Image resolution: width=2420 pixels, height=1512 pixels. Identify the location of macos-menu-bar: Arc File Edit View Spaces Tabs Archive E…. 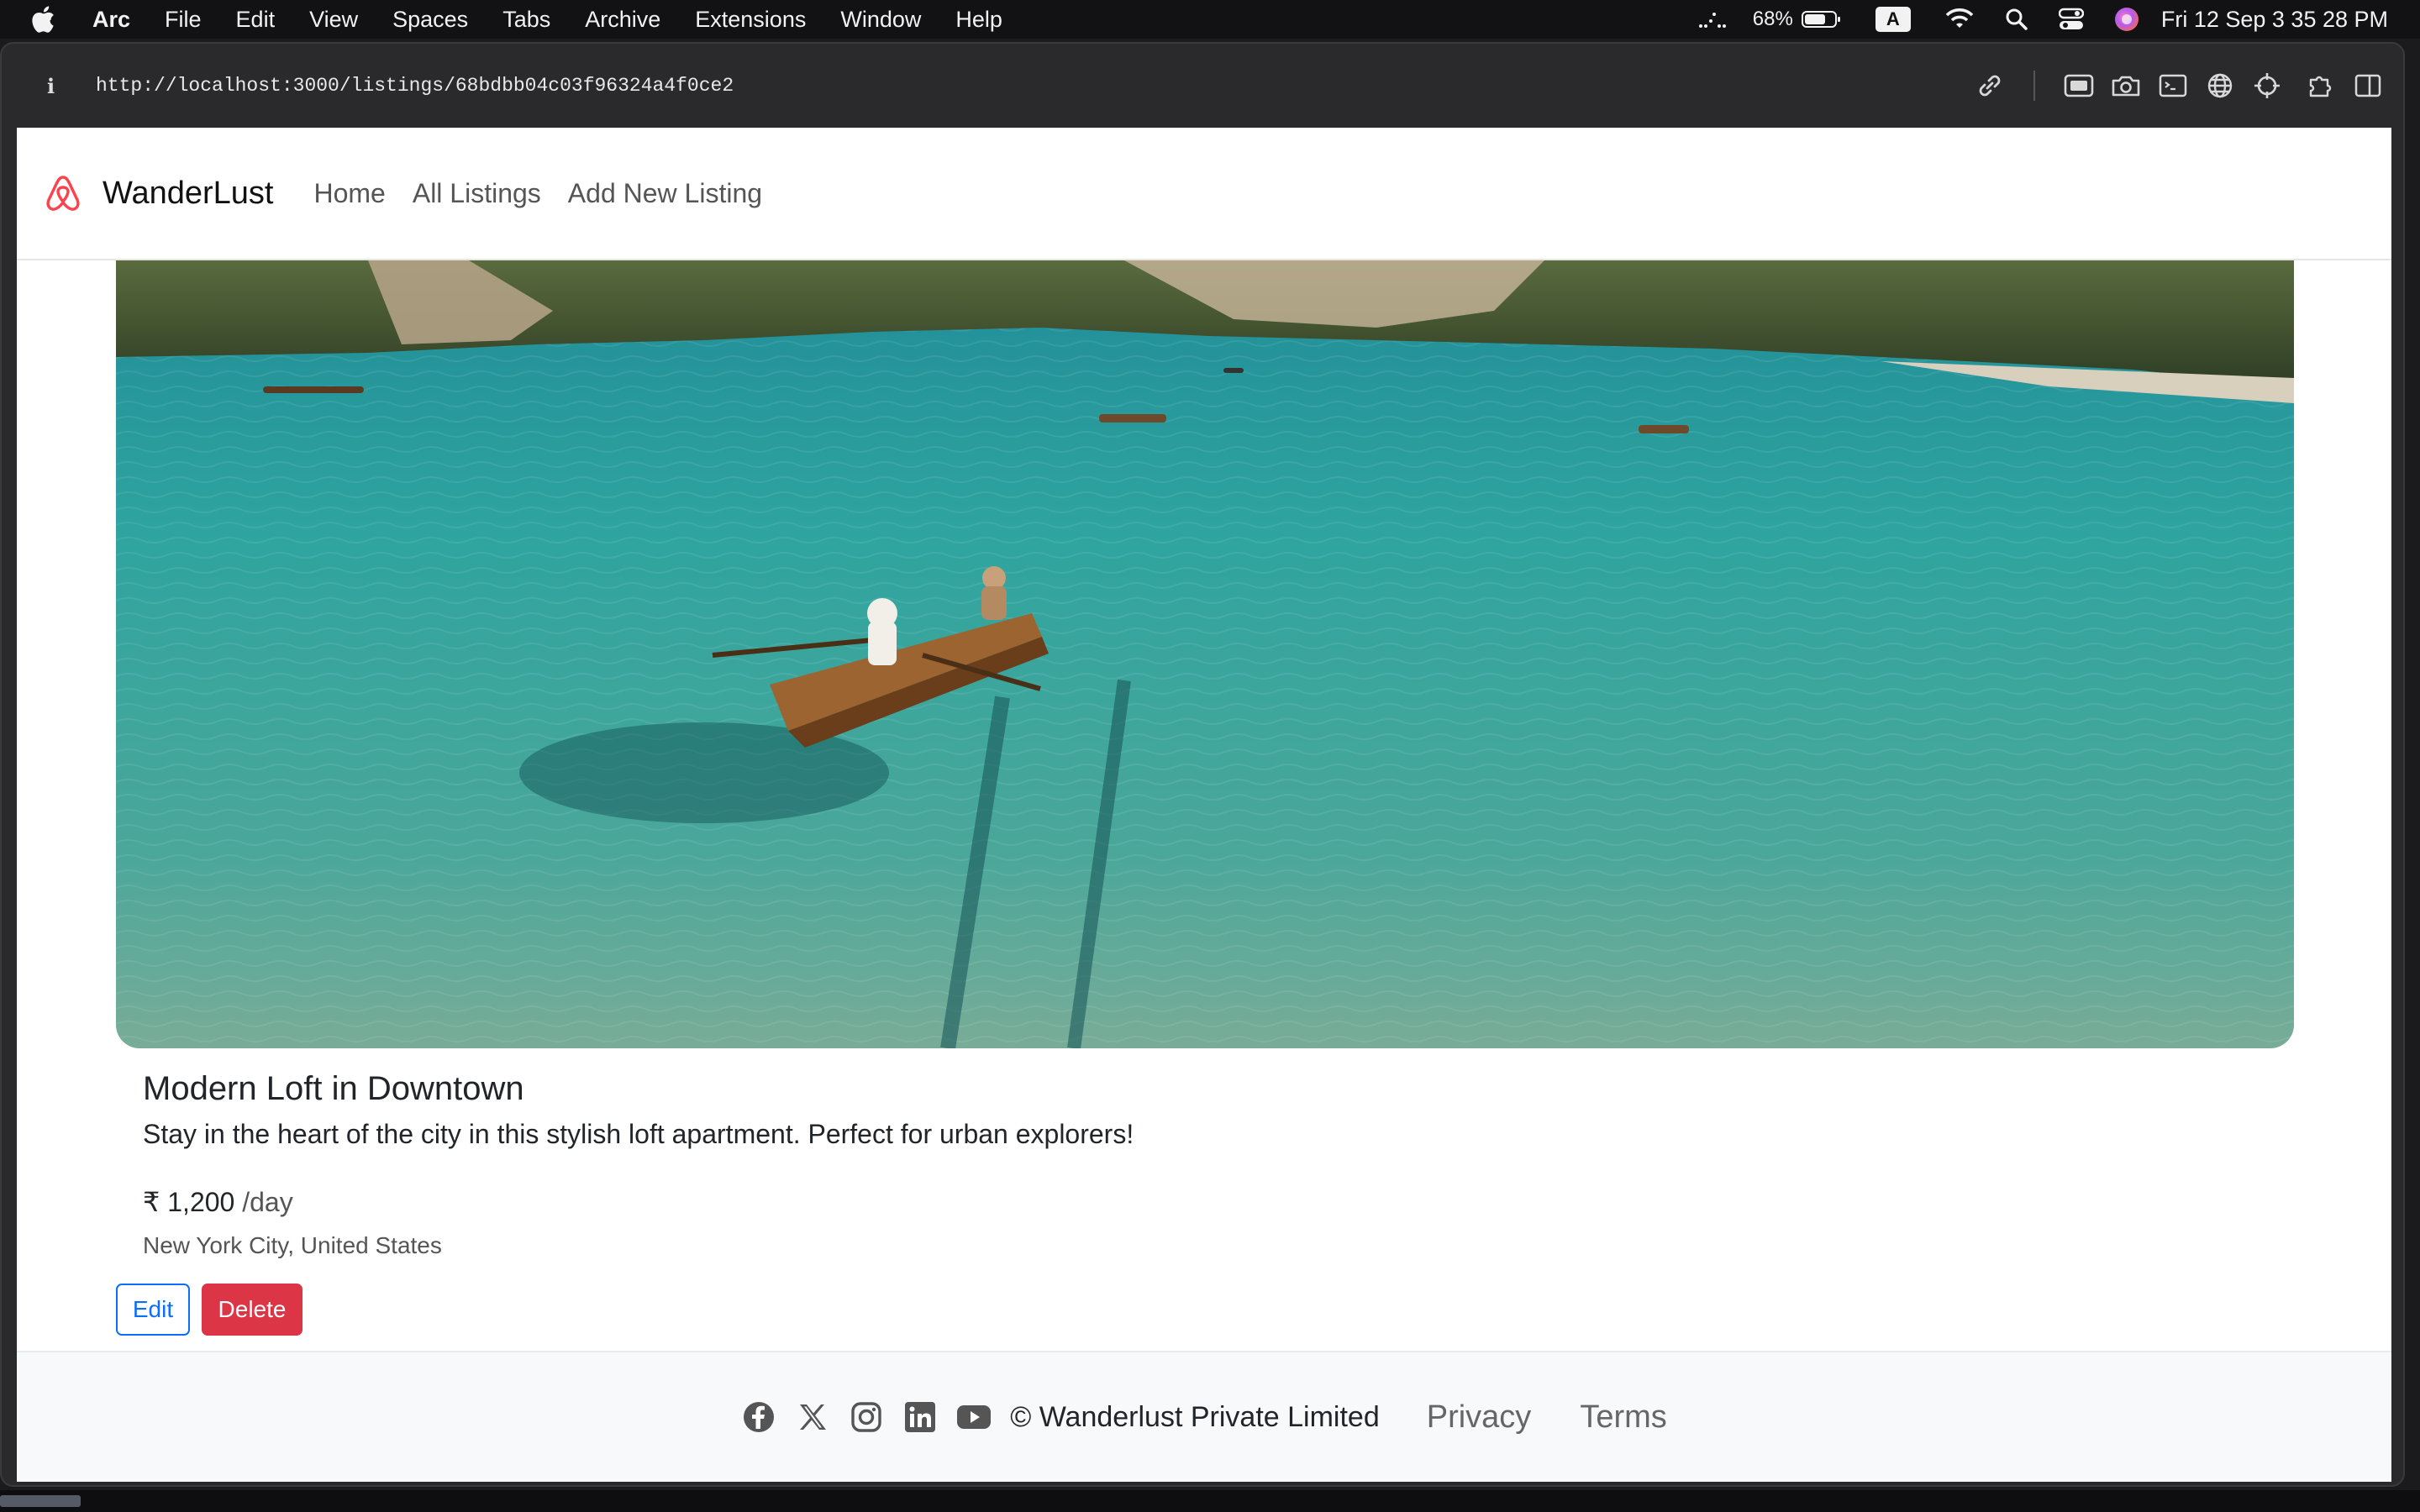
(1210, 19).